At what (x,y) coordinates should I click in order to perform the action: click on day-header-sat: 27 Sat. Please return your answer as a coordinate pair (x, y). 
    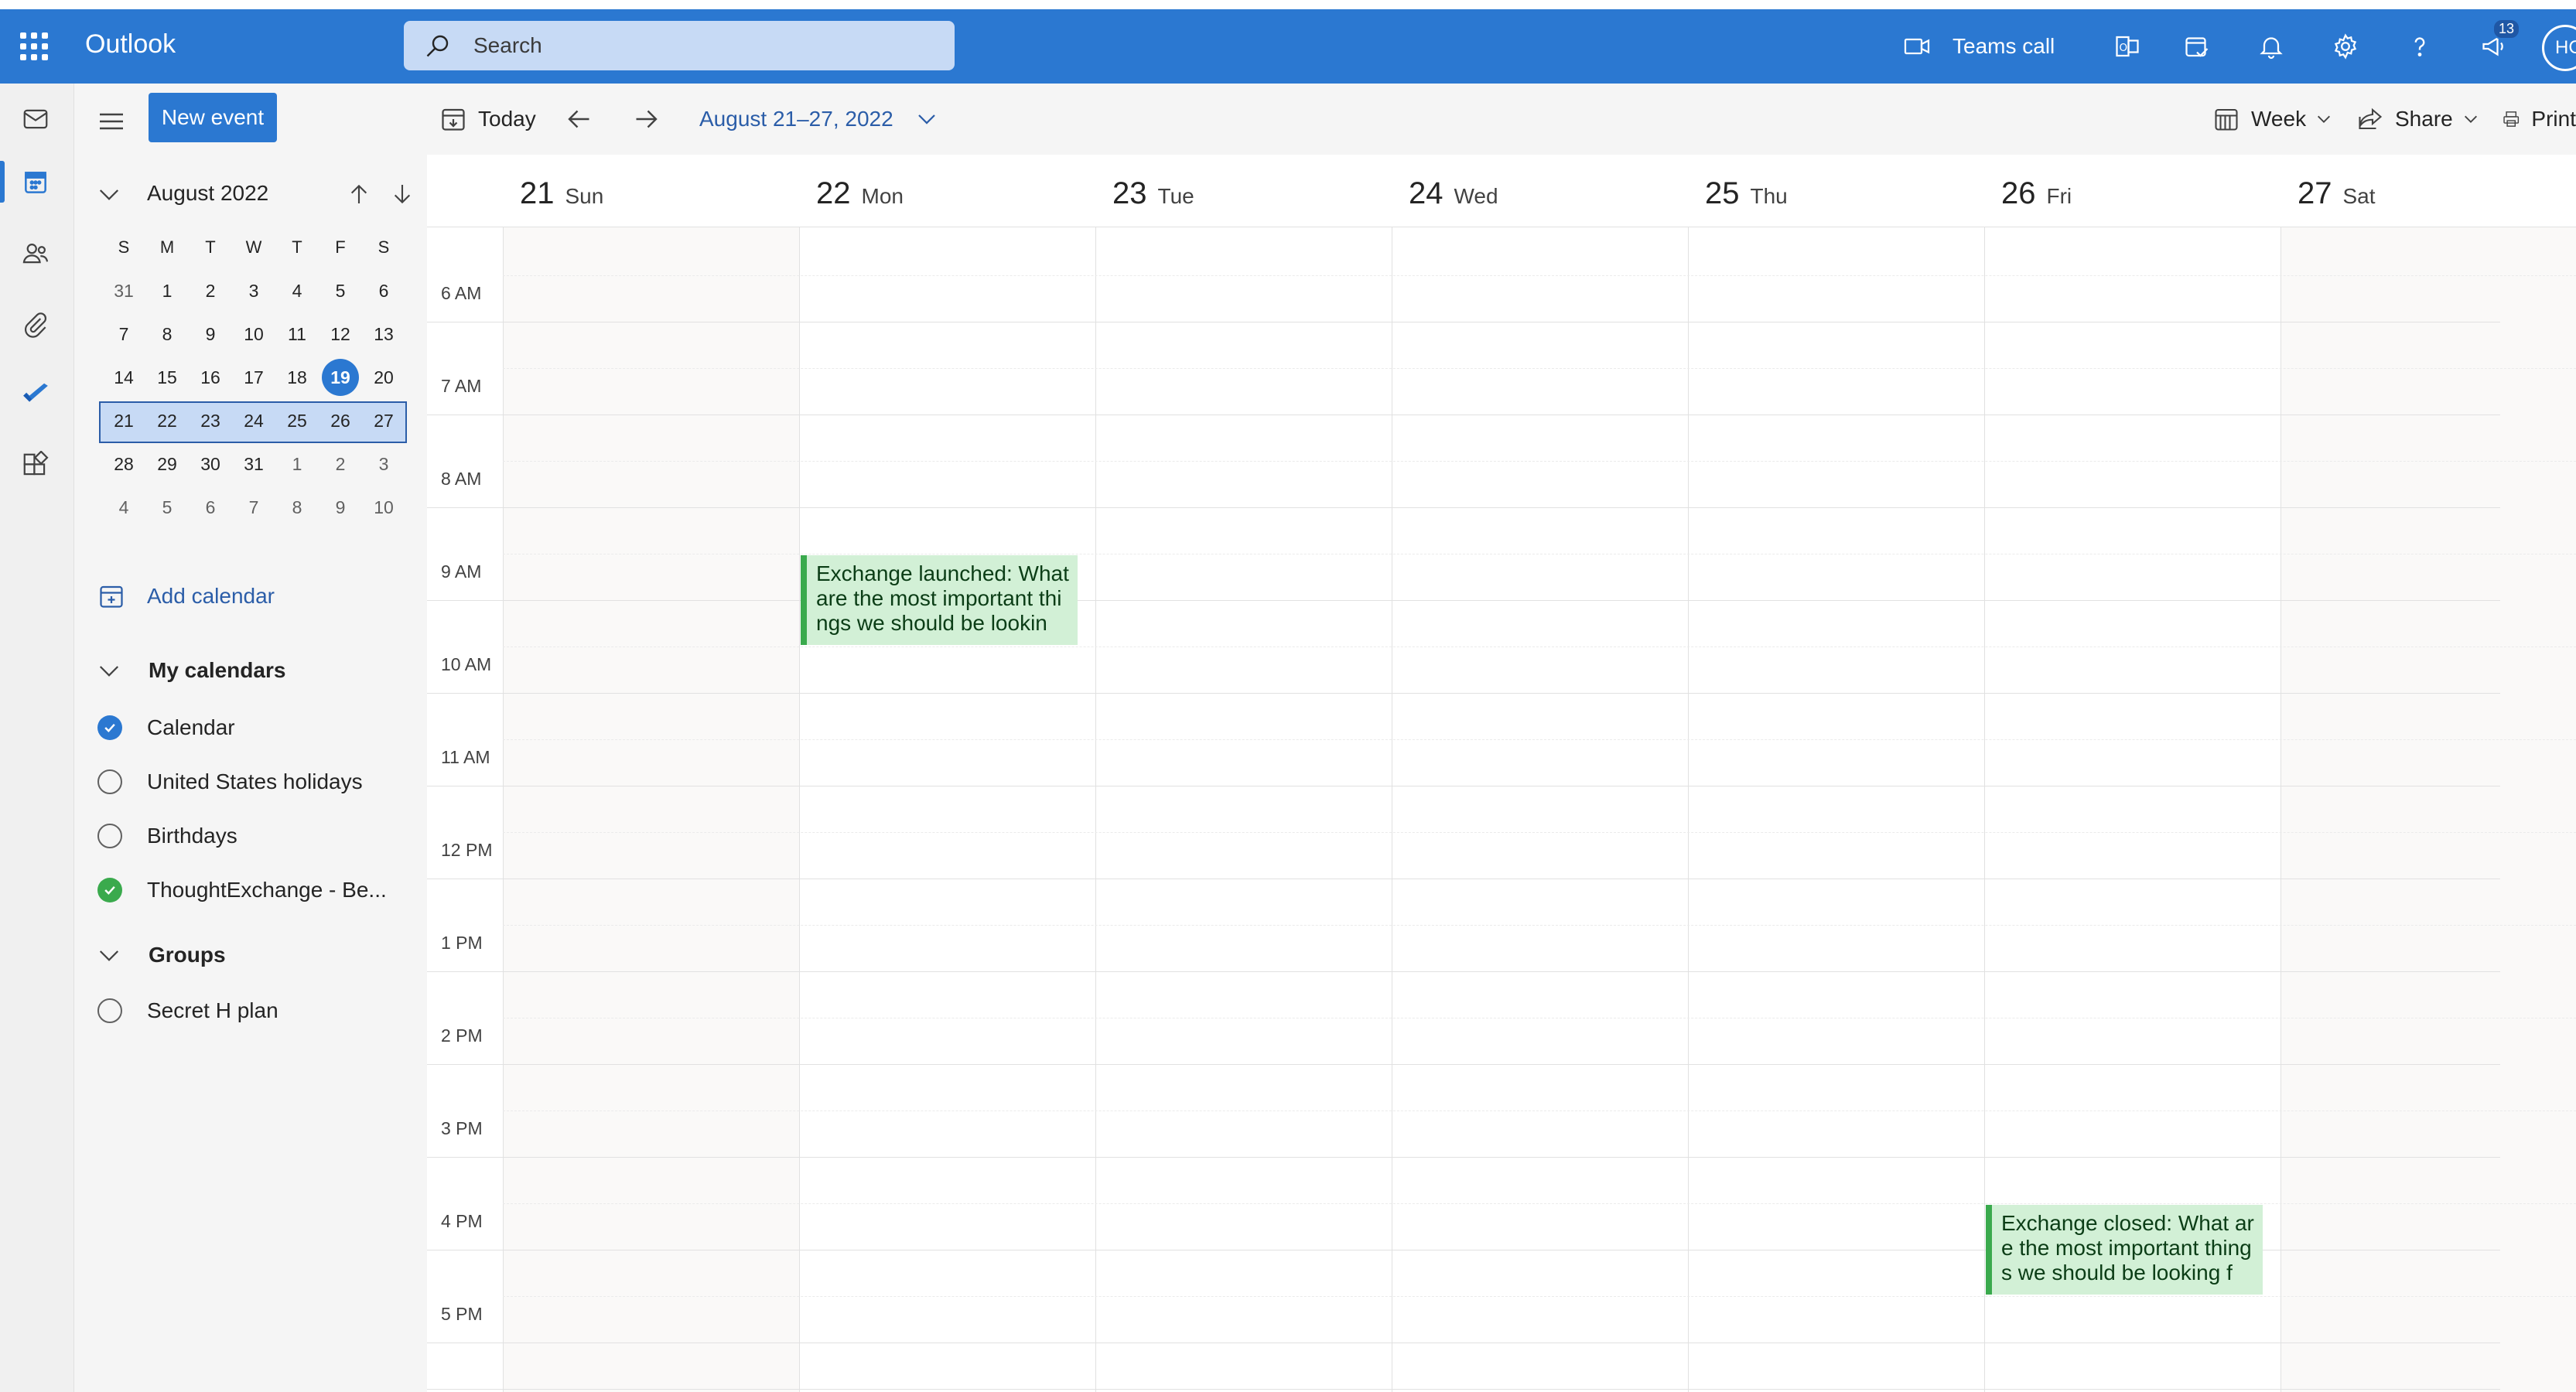
    Looking at the image, I should click on (2337, 193).